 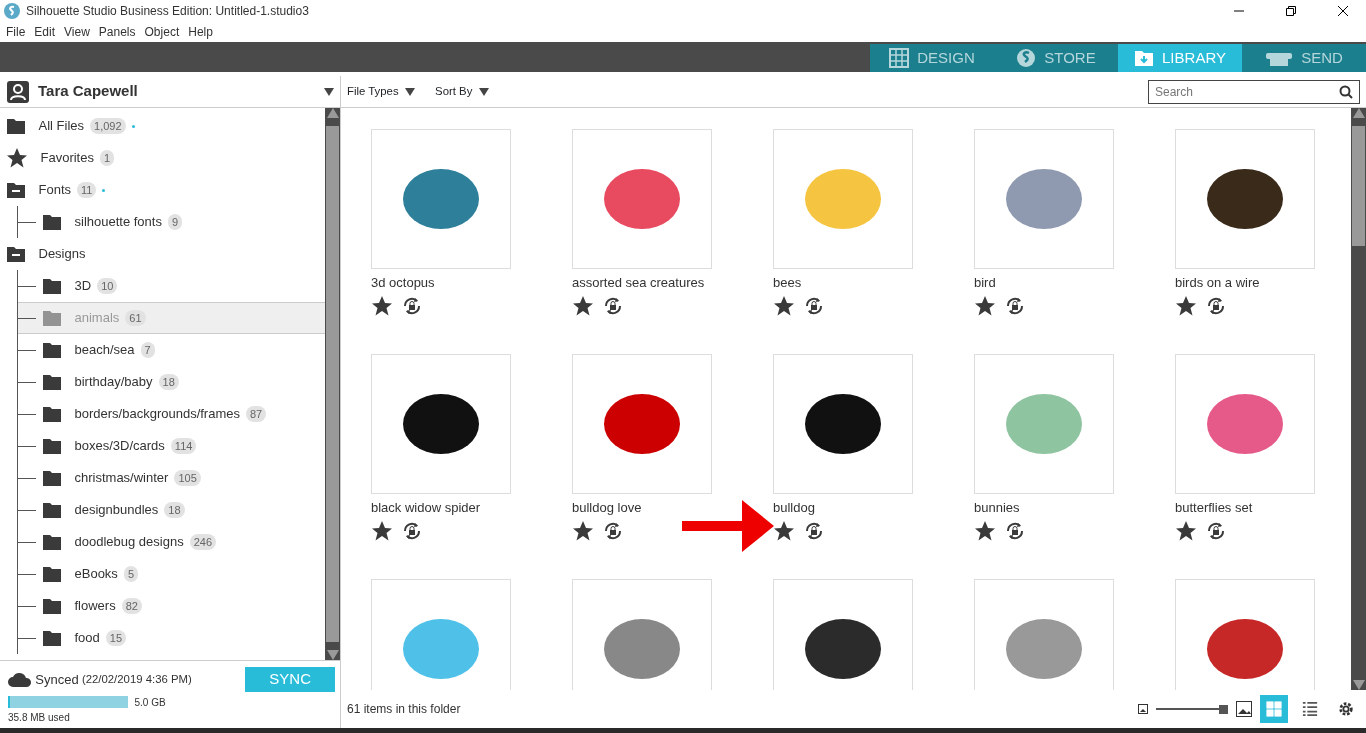 I want to click on tree-item: Designs, so click(x=162, y=254).